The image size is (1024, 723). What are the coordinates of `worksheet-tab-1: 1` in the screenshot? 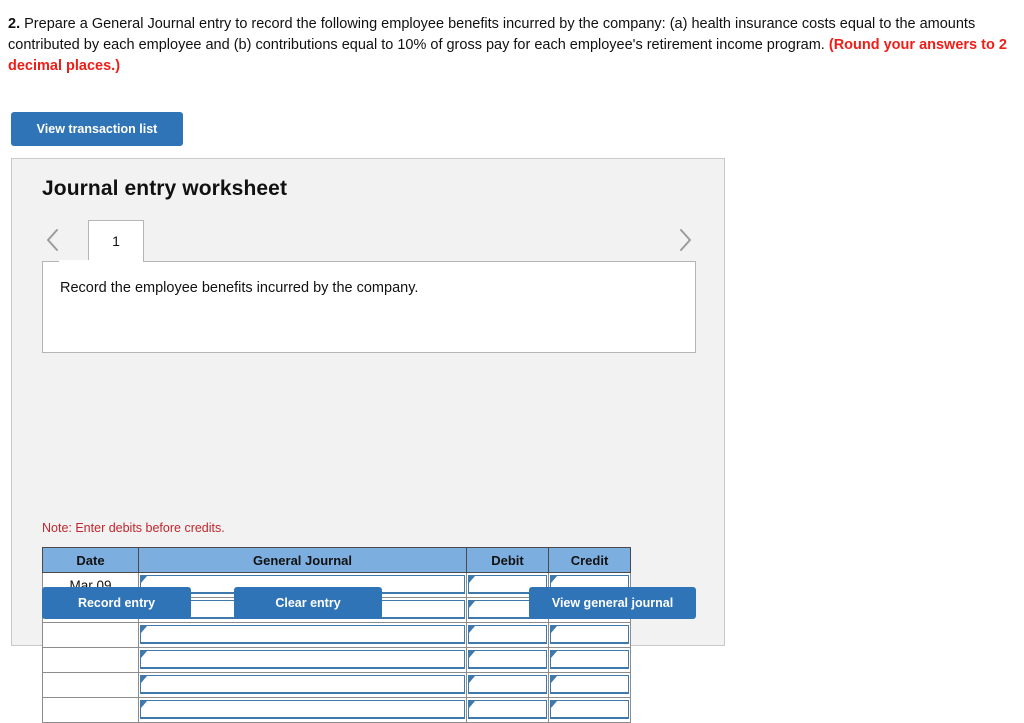 It's located at (116, 241).